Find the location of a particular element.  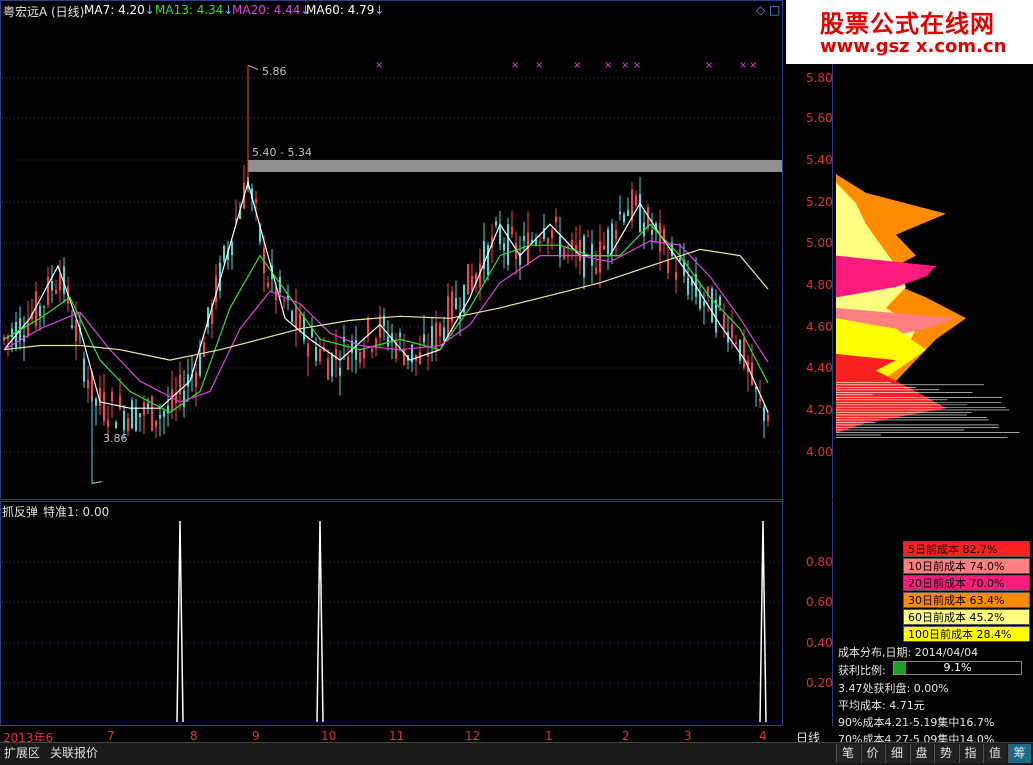

indicator-label: 0.20 is located at coordinates (819, 683).